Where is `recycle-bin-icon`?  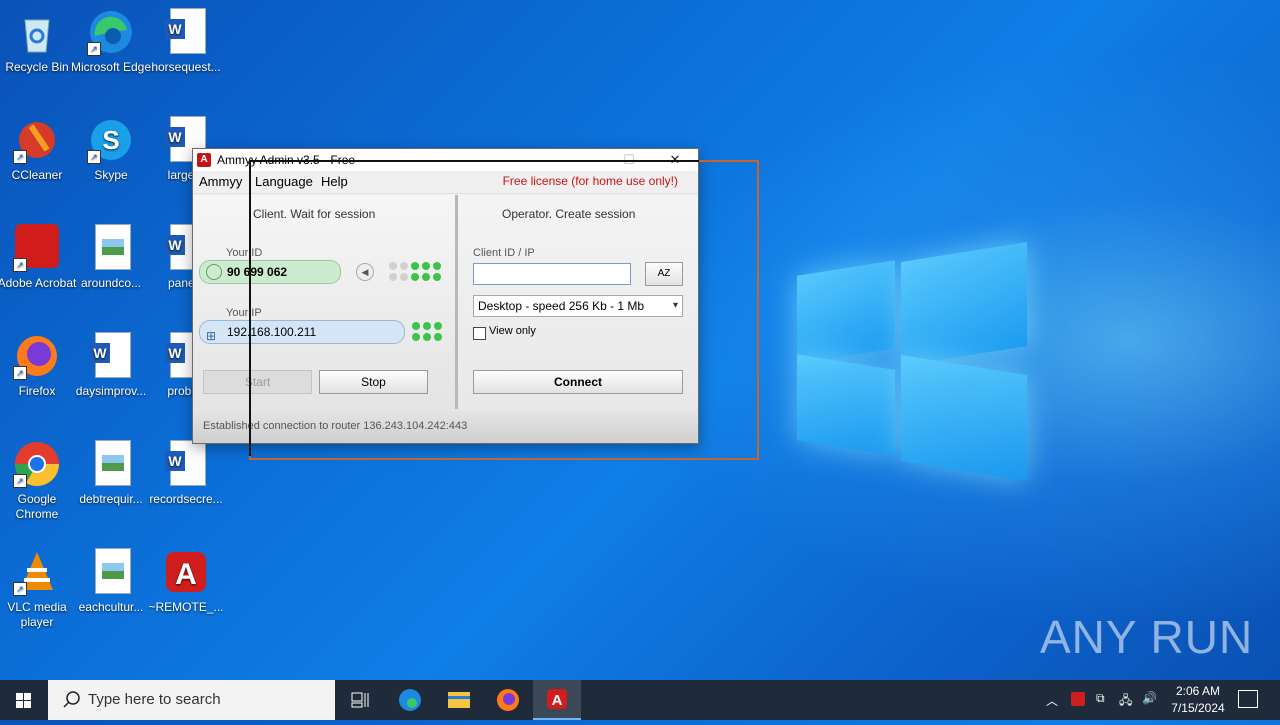 recycle-bin-icon is located at coordinates (37, 32).